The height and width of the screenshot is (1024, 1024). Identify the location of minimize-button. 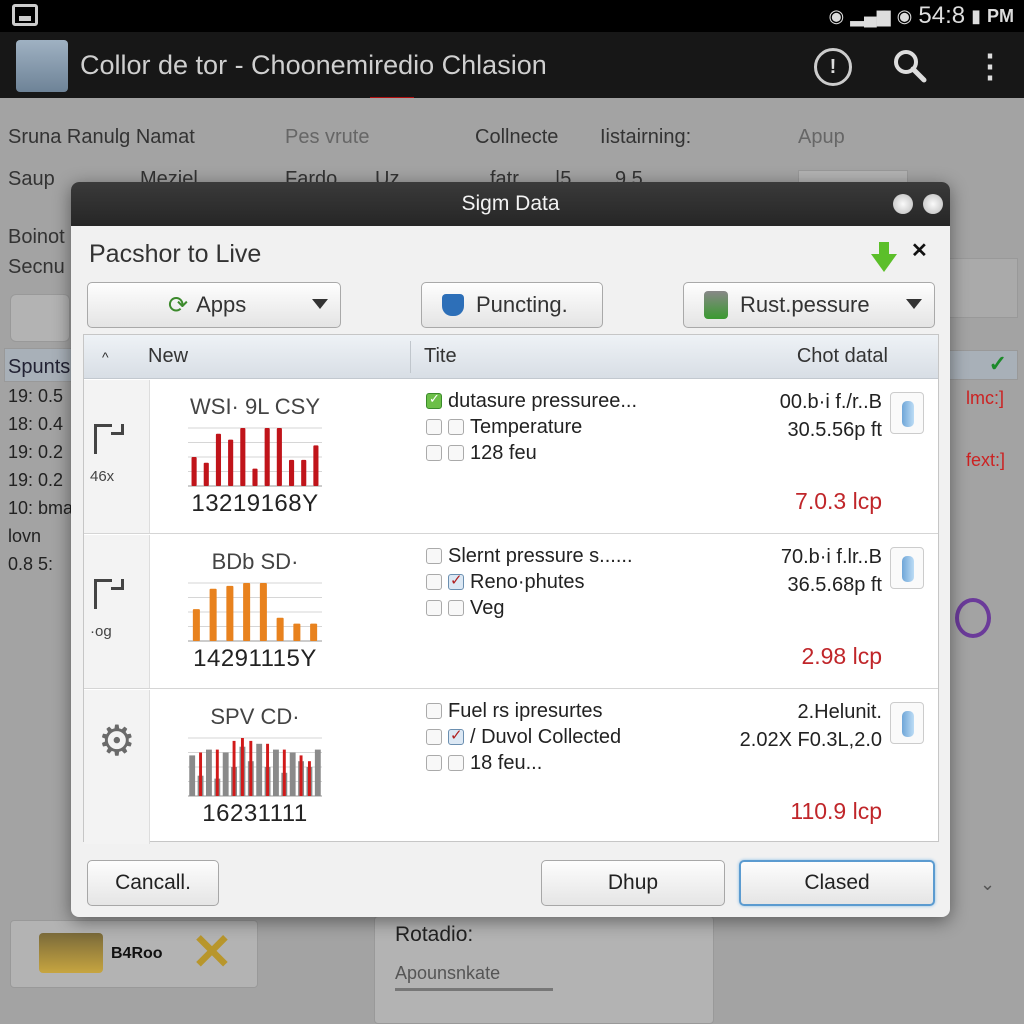
(903, 204).